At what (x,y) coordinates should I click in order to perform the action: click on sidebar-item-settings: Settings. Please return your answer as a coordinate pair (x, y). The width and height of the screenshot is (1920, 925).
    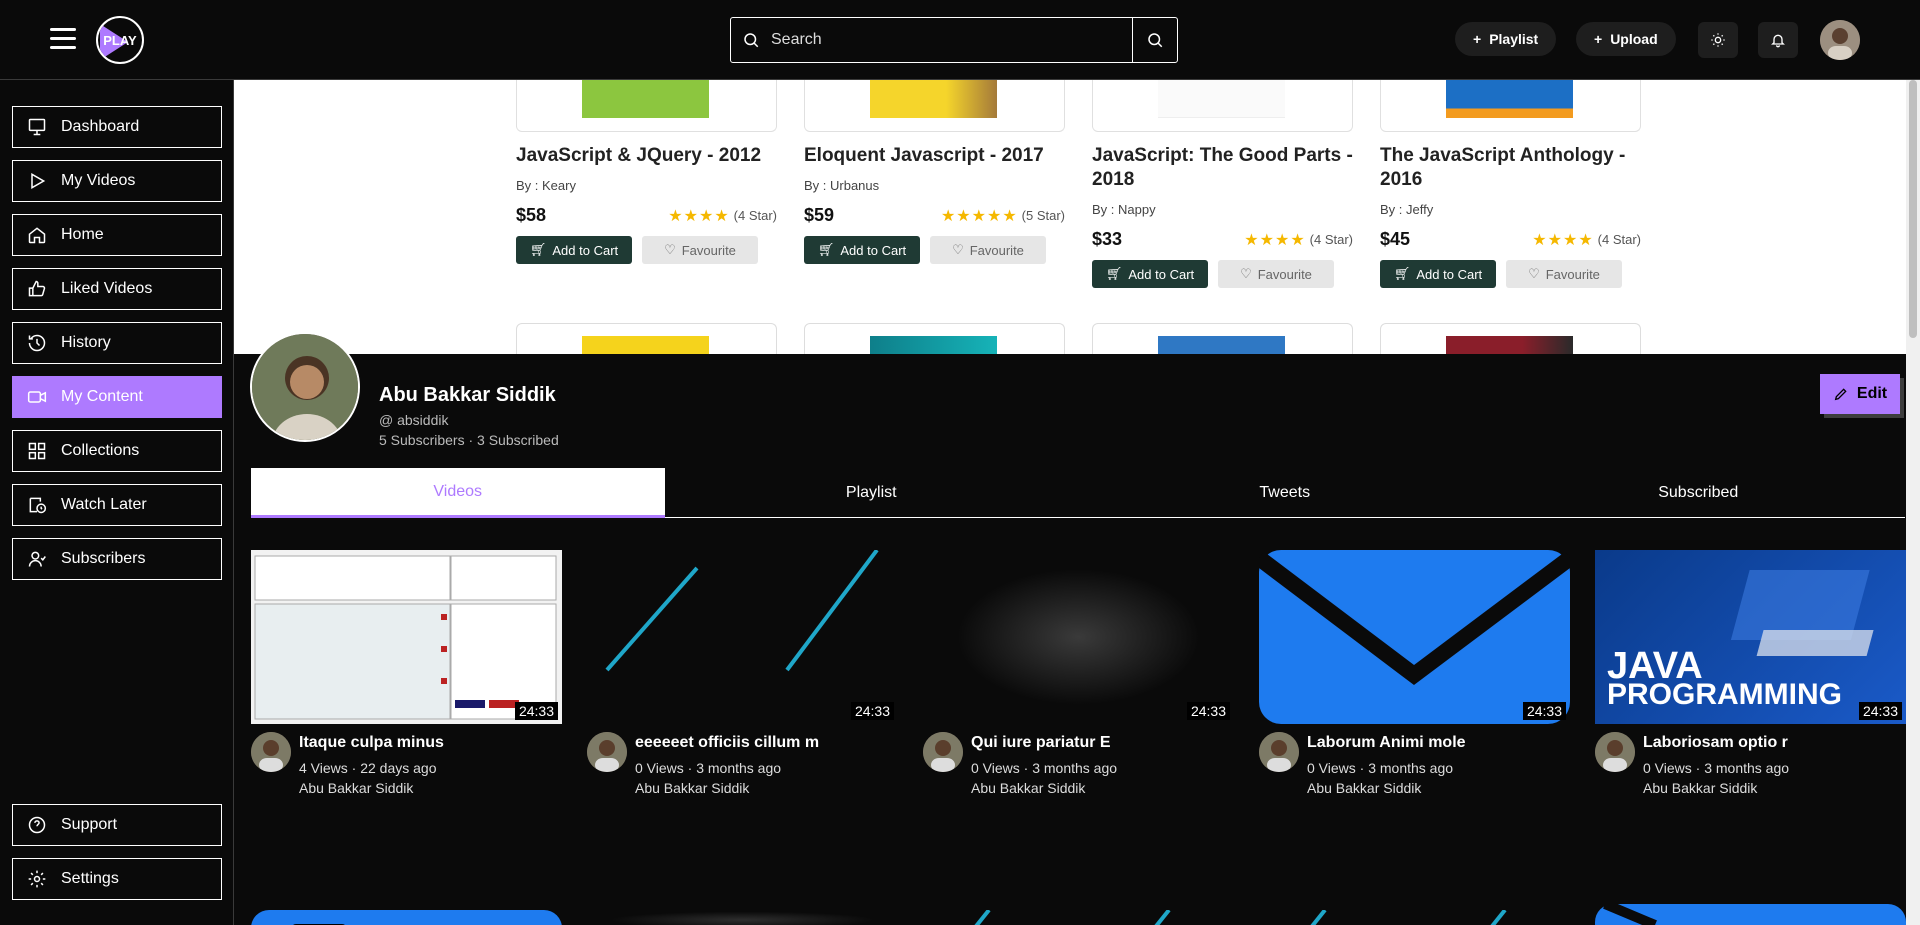
    Looking at the image, I should click on (117, 879).